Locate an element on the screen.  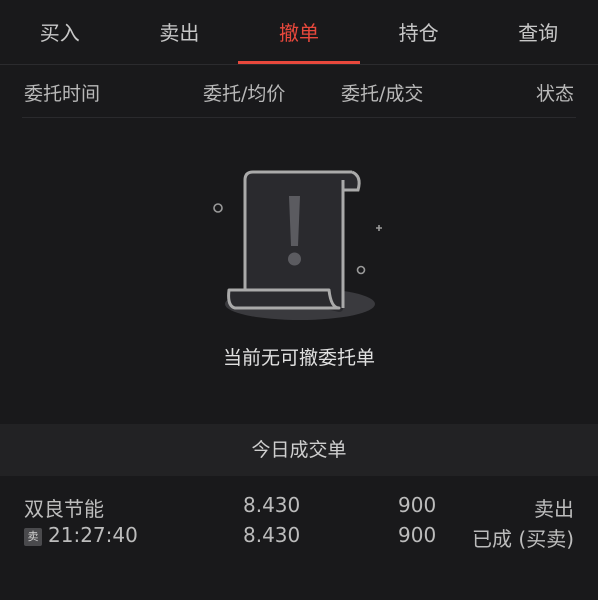
column-header-time: 委托时间 is located at coordinates (62, 94).